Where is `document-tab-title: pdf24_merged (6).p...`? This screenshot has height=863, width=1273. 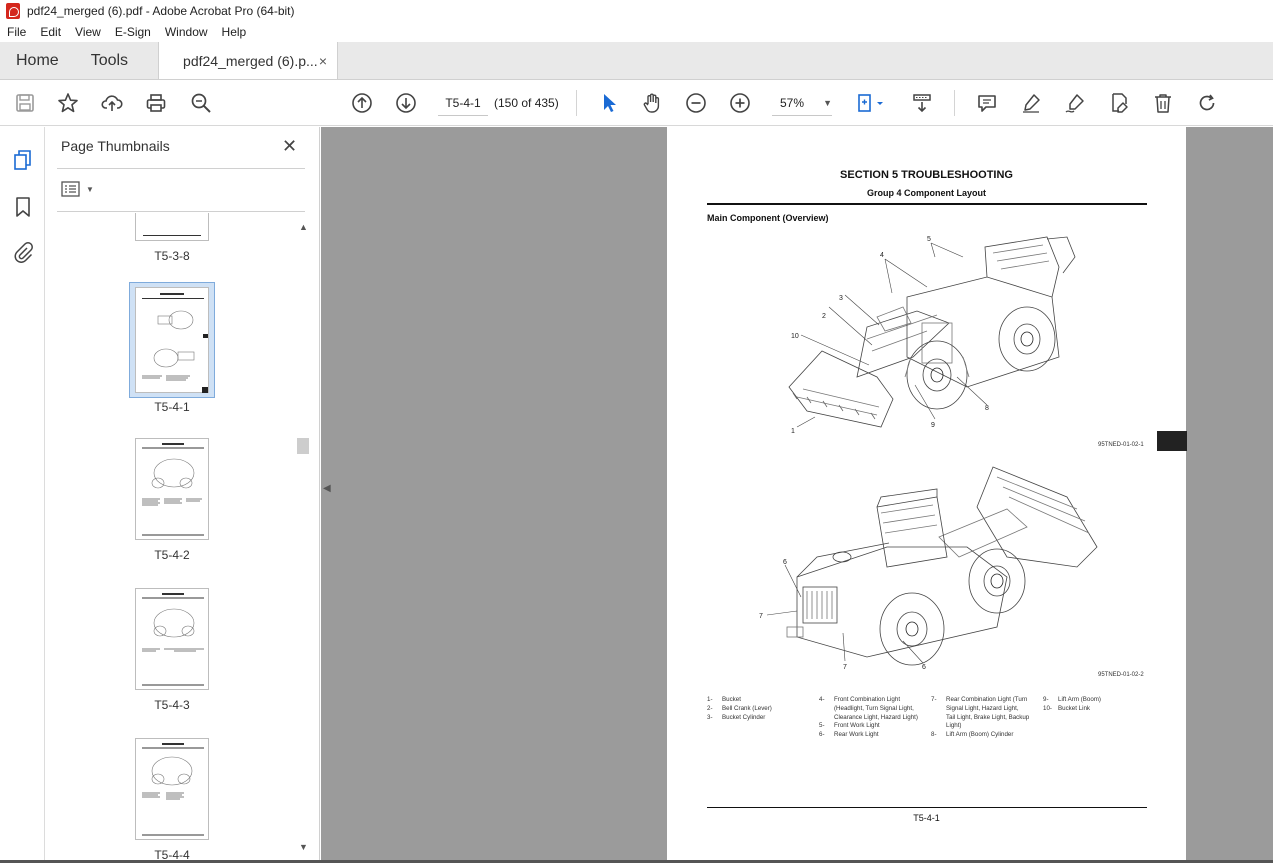
document-tab-title: pdf24_merged (6).p... is located at coordinates (250, 60).